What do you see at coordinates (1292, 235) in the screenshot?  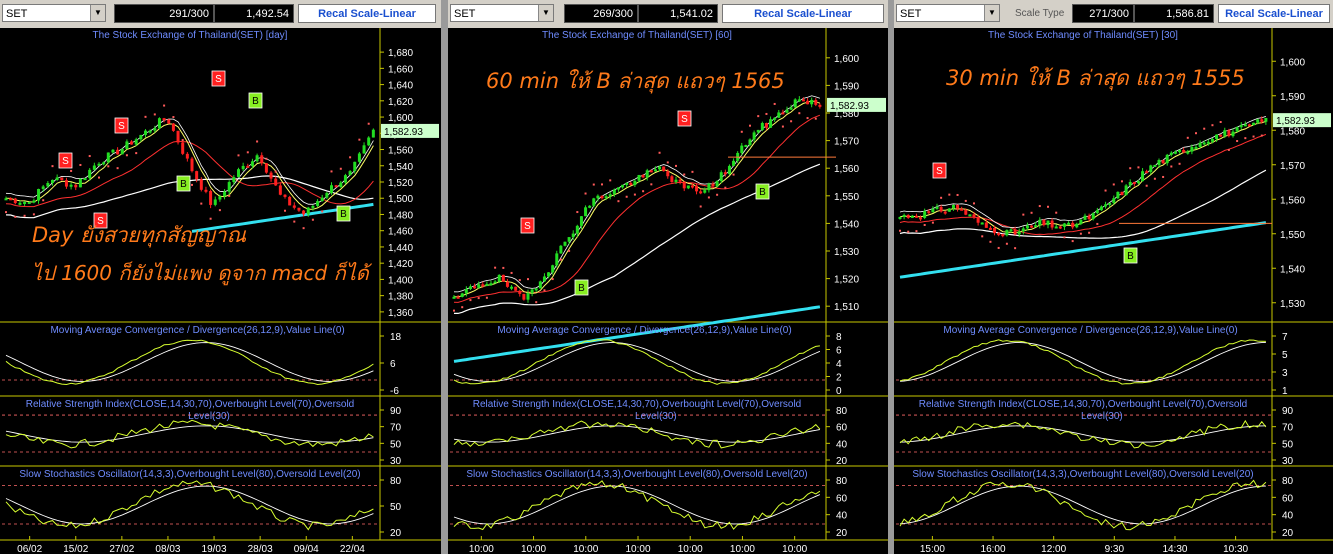 I see `price-tick-label: 1,550` at bounding box center [1292, 235].